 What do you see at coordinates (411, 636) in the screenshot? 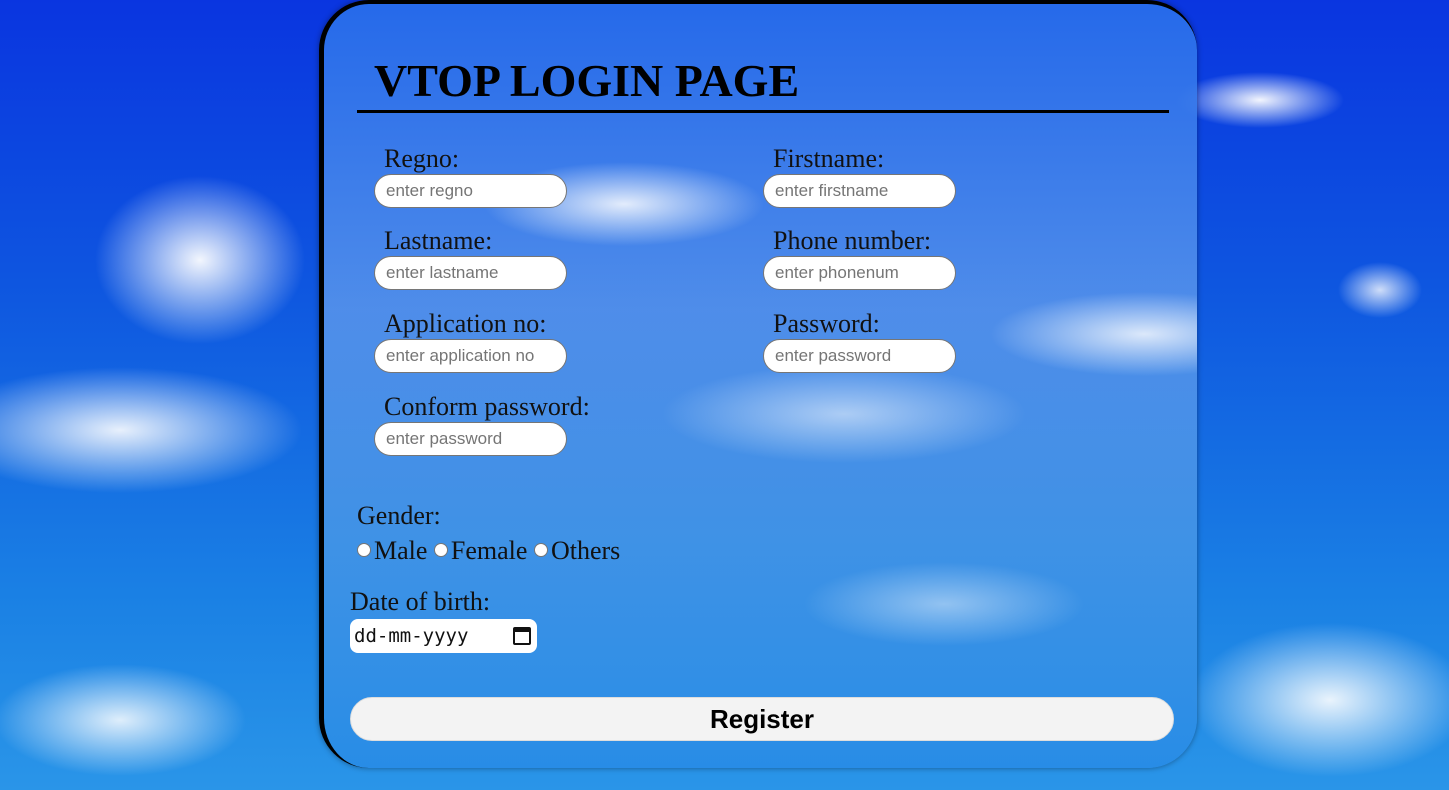
I see `dob-placeholder: dd-mm-yyyy` at bounding box center [411, 636].